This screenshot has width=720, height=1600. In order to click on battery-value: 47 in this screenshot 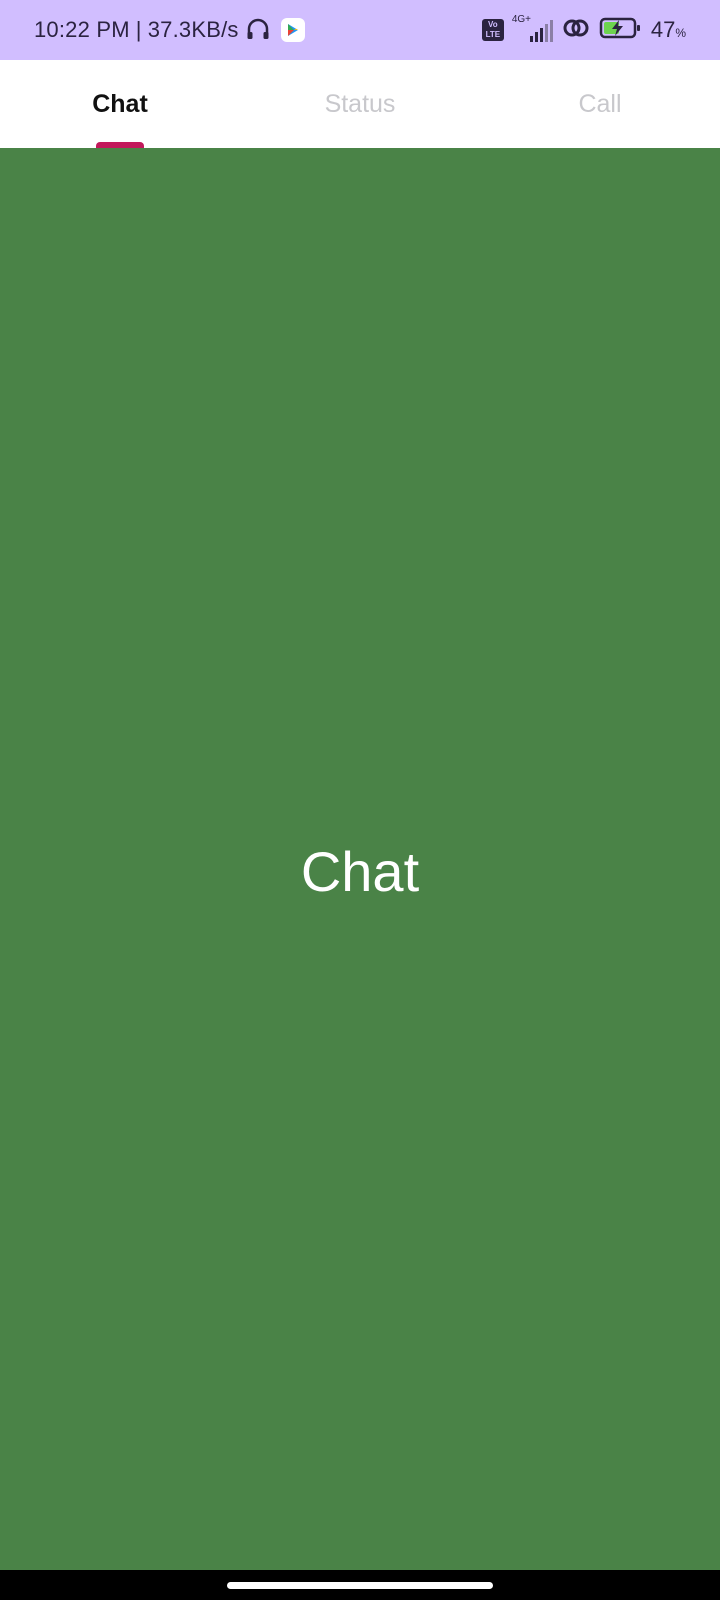, I will do `click(663, 29)`.